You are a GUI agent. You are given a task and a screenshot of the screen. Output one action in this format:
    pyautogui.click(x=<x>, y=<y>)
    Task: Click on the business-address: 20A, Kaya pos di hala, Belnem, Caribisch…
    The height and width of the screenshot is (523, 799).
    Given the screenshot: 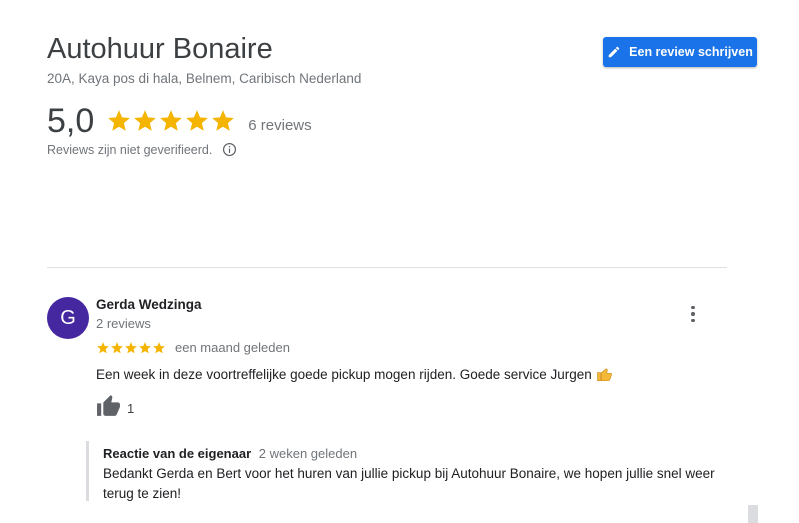 What is the action you would take?
    pyautogui.click(x=204, y=78)
    